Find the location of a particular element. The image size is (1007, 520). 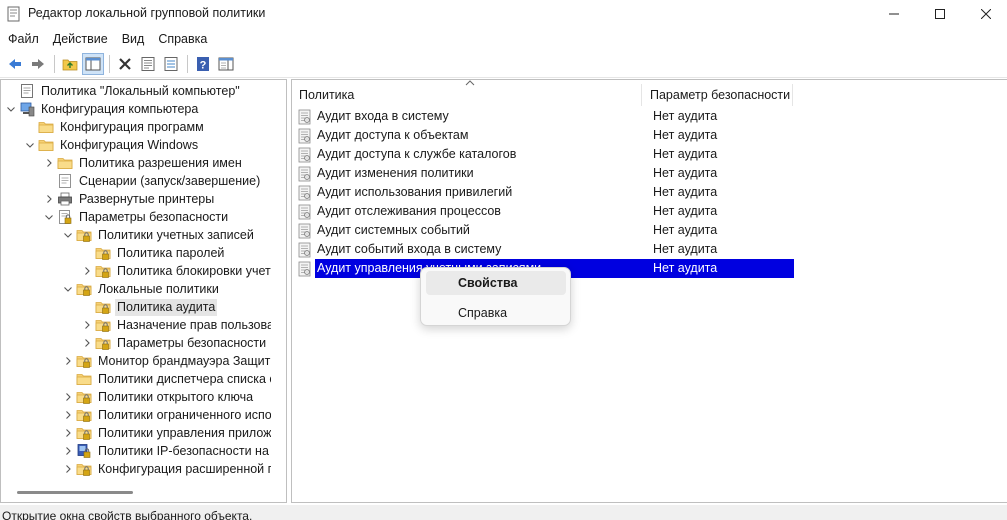

tree-item: Развернутые принтеры is located at coordinates (129, 199).